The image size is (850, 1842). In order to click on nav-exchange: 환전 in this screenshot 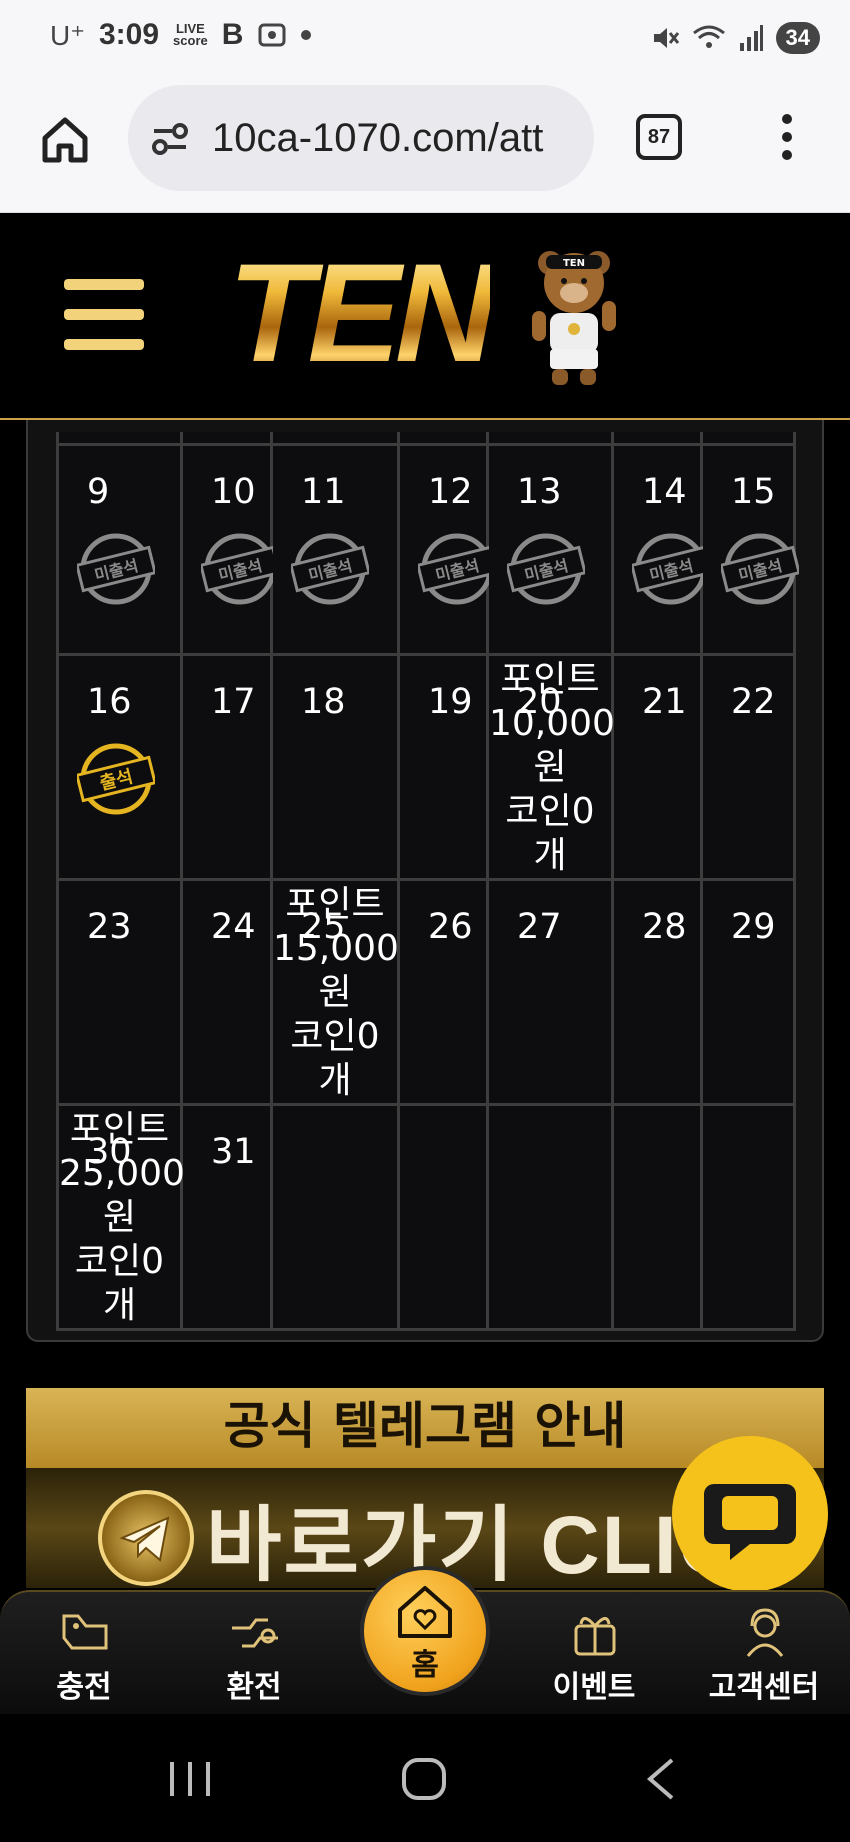, I will do `click(254, 1654)`.